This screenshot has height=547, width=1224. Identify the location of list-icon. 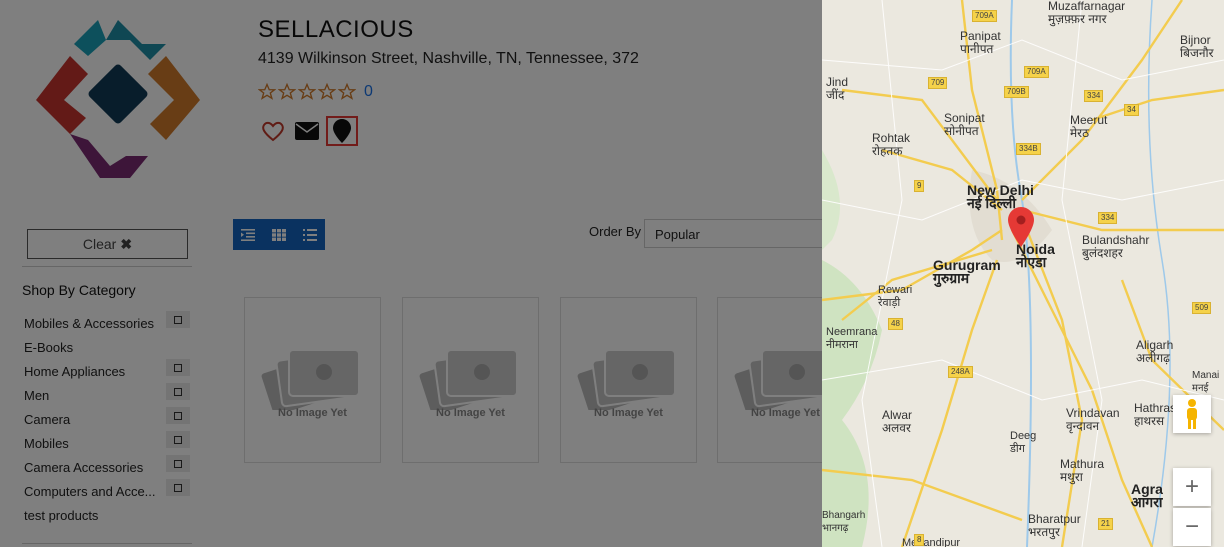
(309, 234).